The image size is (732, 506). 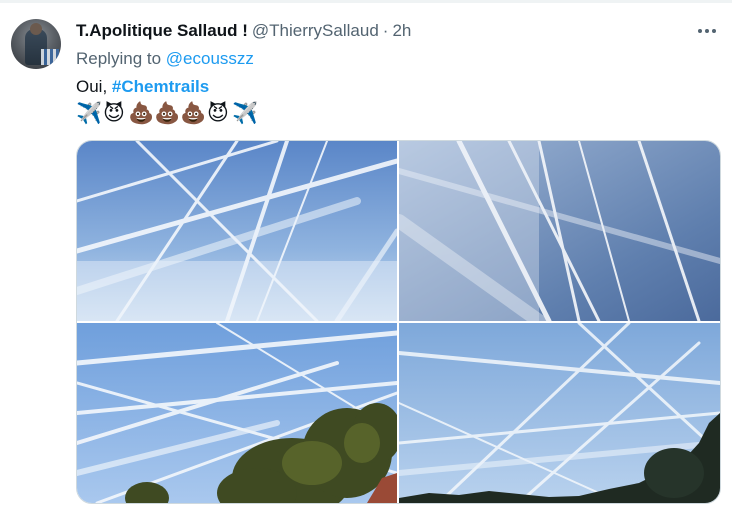 What do you see at coordinates (94, 86) in the screenshot?
I see `tweet-text-prefix: Oui,` at bounding box center [94, 86].